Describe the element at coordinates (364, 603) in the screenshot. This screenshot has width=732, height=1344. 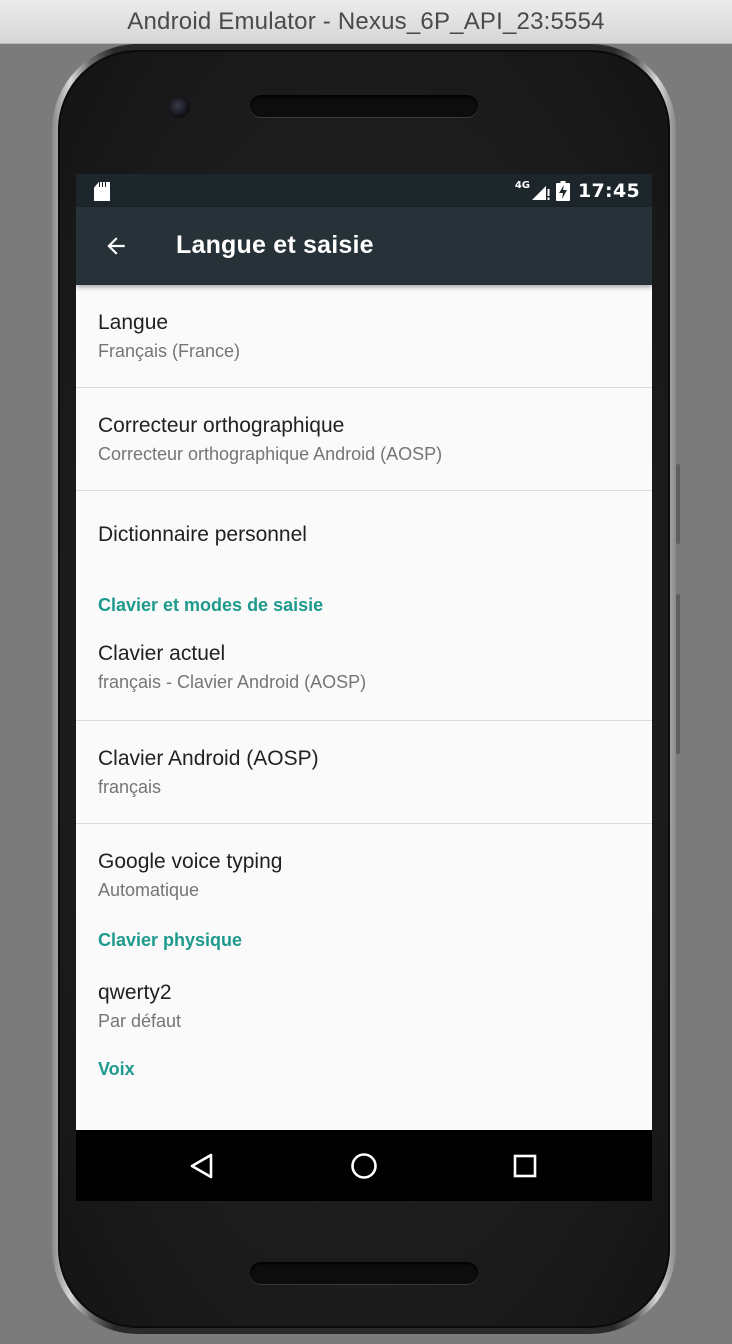
I see `category-clavier-modes-saisie: Clavier et modes de saisie` at that location.